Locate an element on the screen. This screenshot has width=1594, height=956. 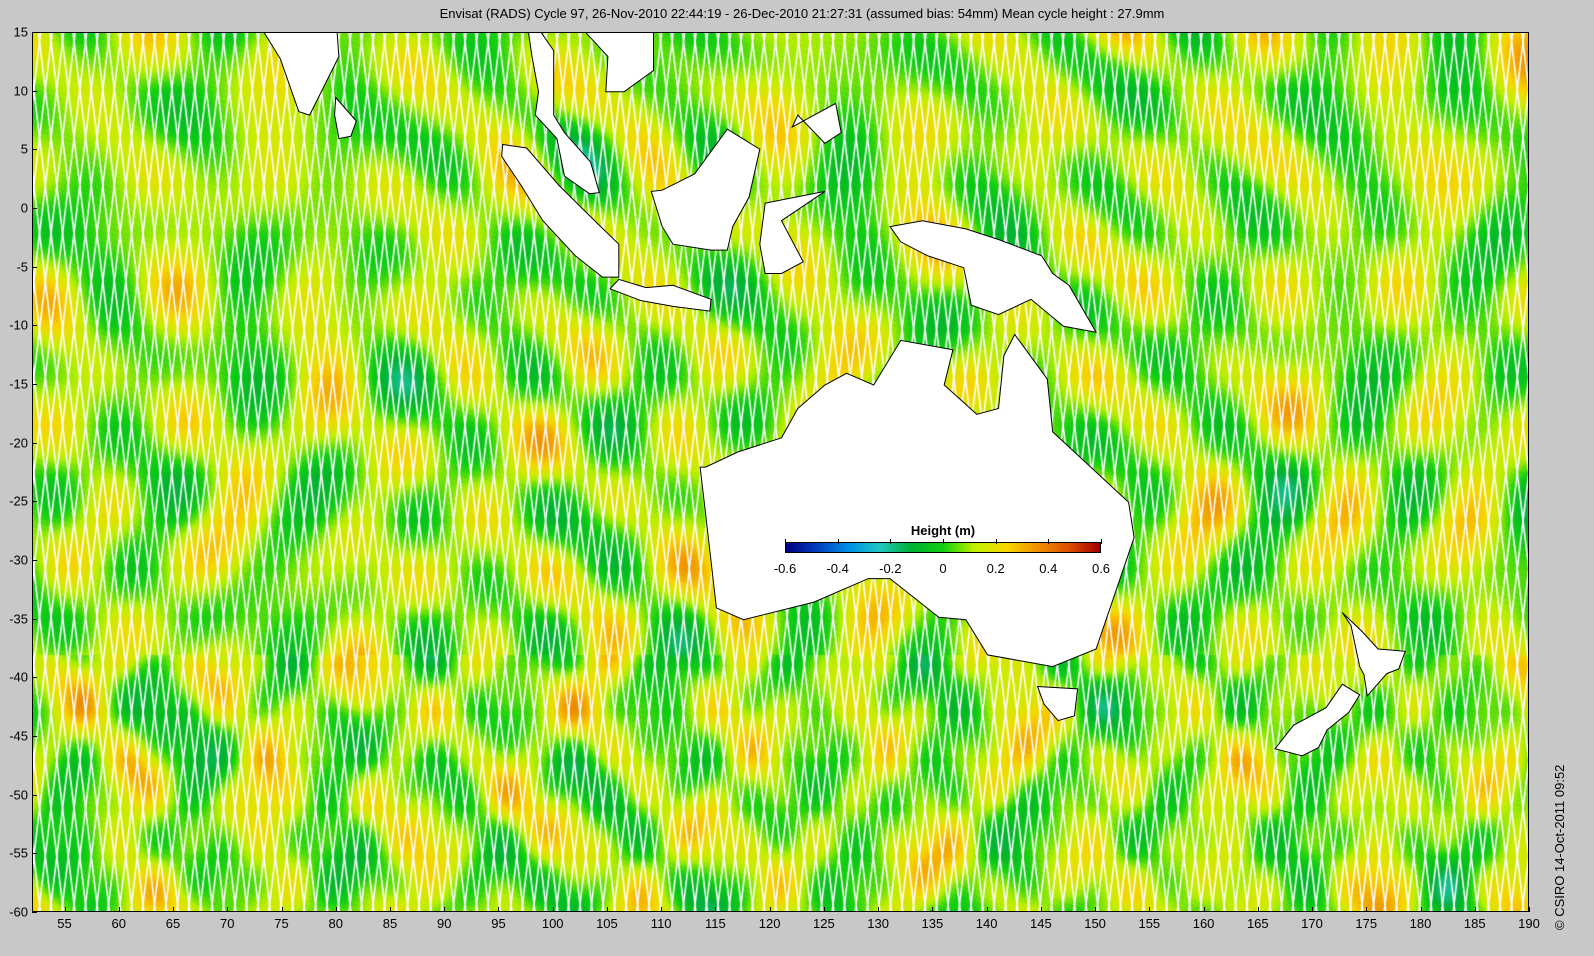
x-tick-label: 110 is located at coordinates (661, 923).